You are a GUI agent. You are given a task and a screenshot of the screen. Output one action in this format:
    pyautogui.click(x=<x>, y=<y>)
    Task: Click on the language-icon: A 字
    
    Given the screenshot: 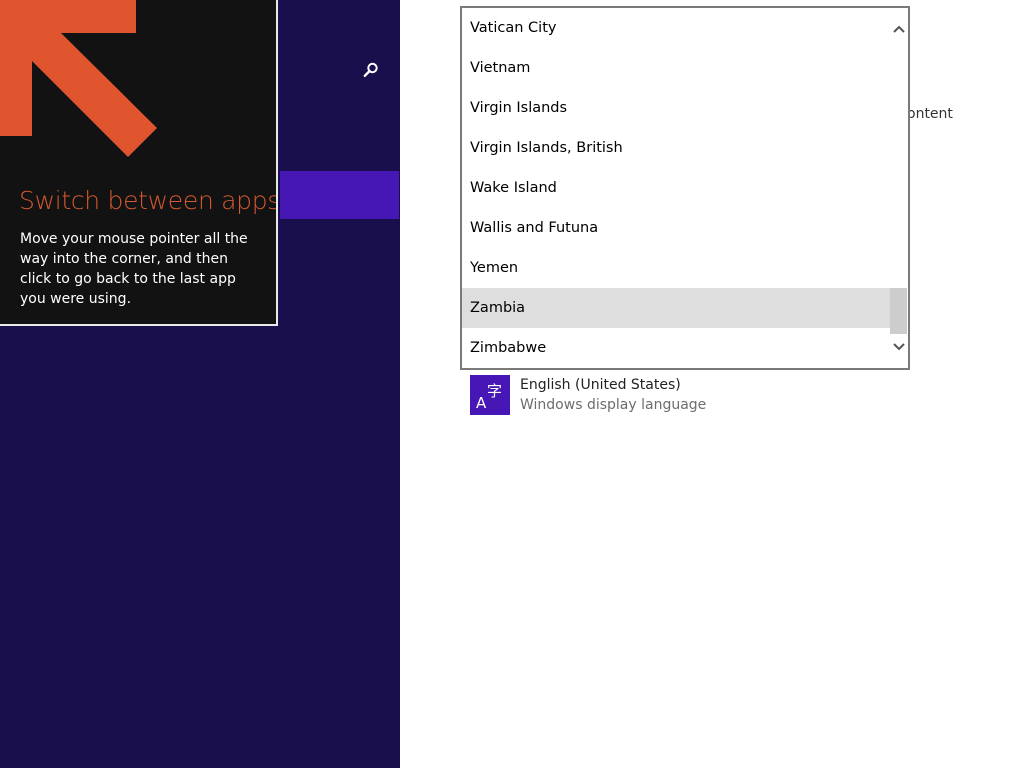 What is the action you would take?
    pyautogui.click(x=490, y=395)
    